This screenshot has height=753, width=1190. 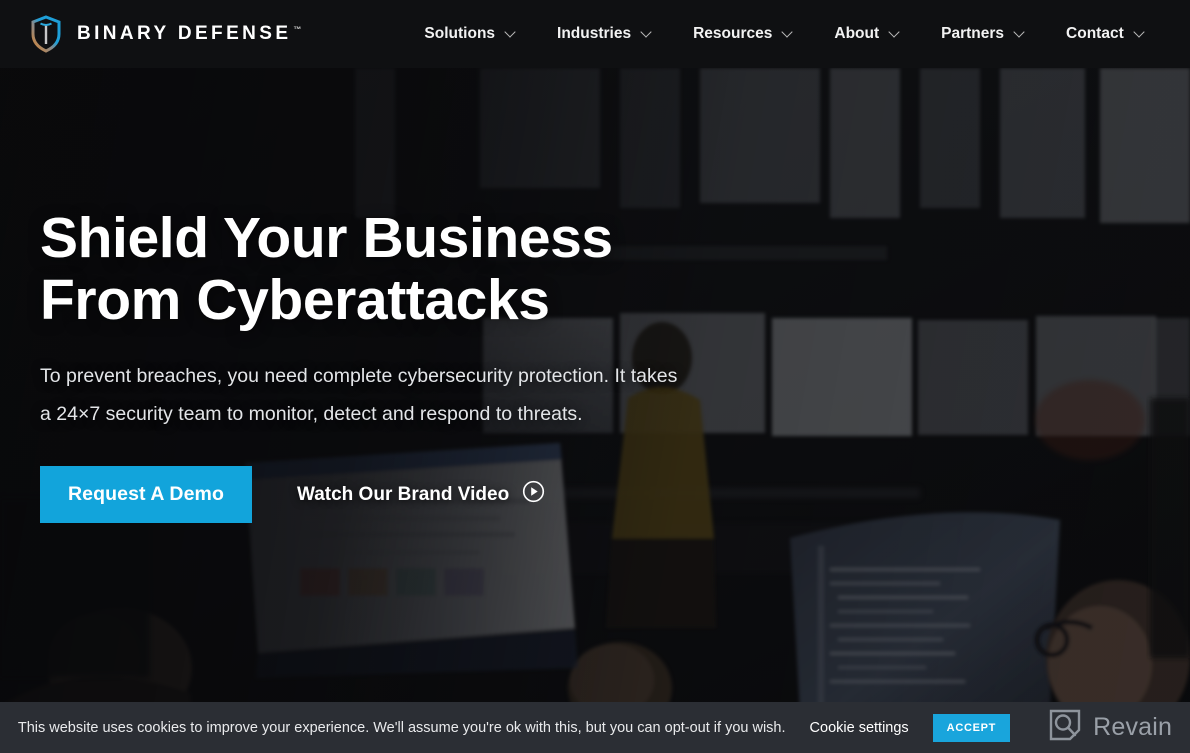 I want to click on cookie-accept-button: ACCEPT, so click(x=971, y=727).